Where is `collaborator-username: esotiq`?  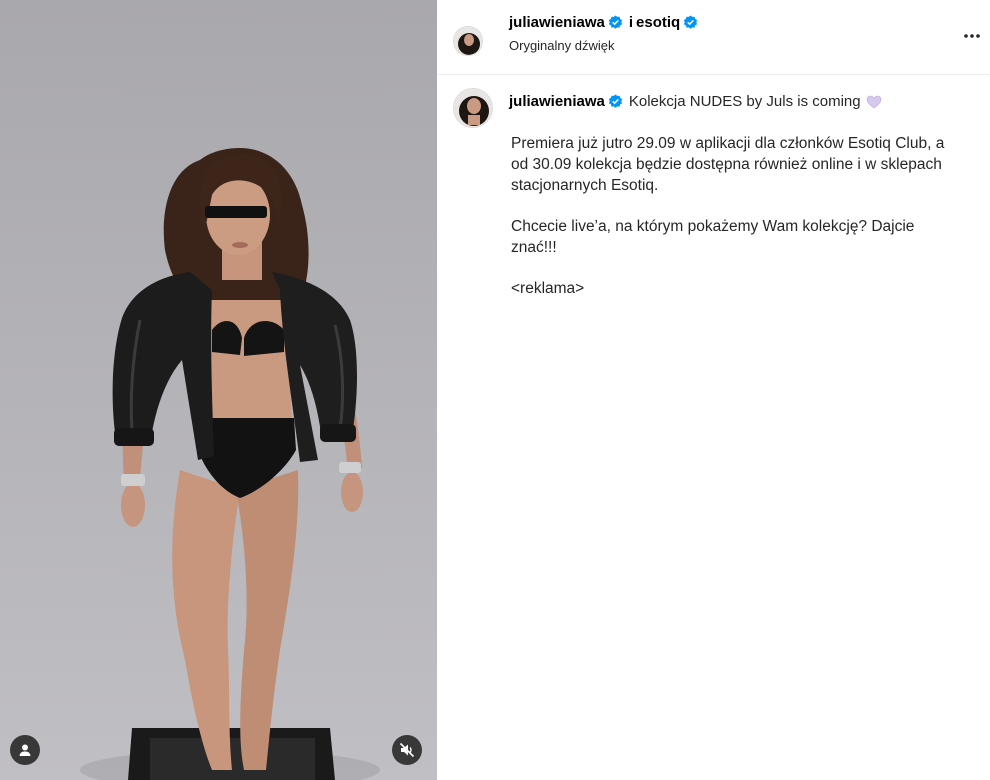 collaborator-username: esotiq is located at coordinates (658, 22).